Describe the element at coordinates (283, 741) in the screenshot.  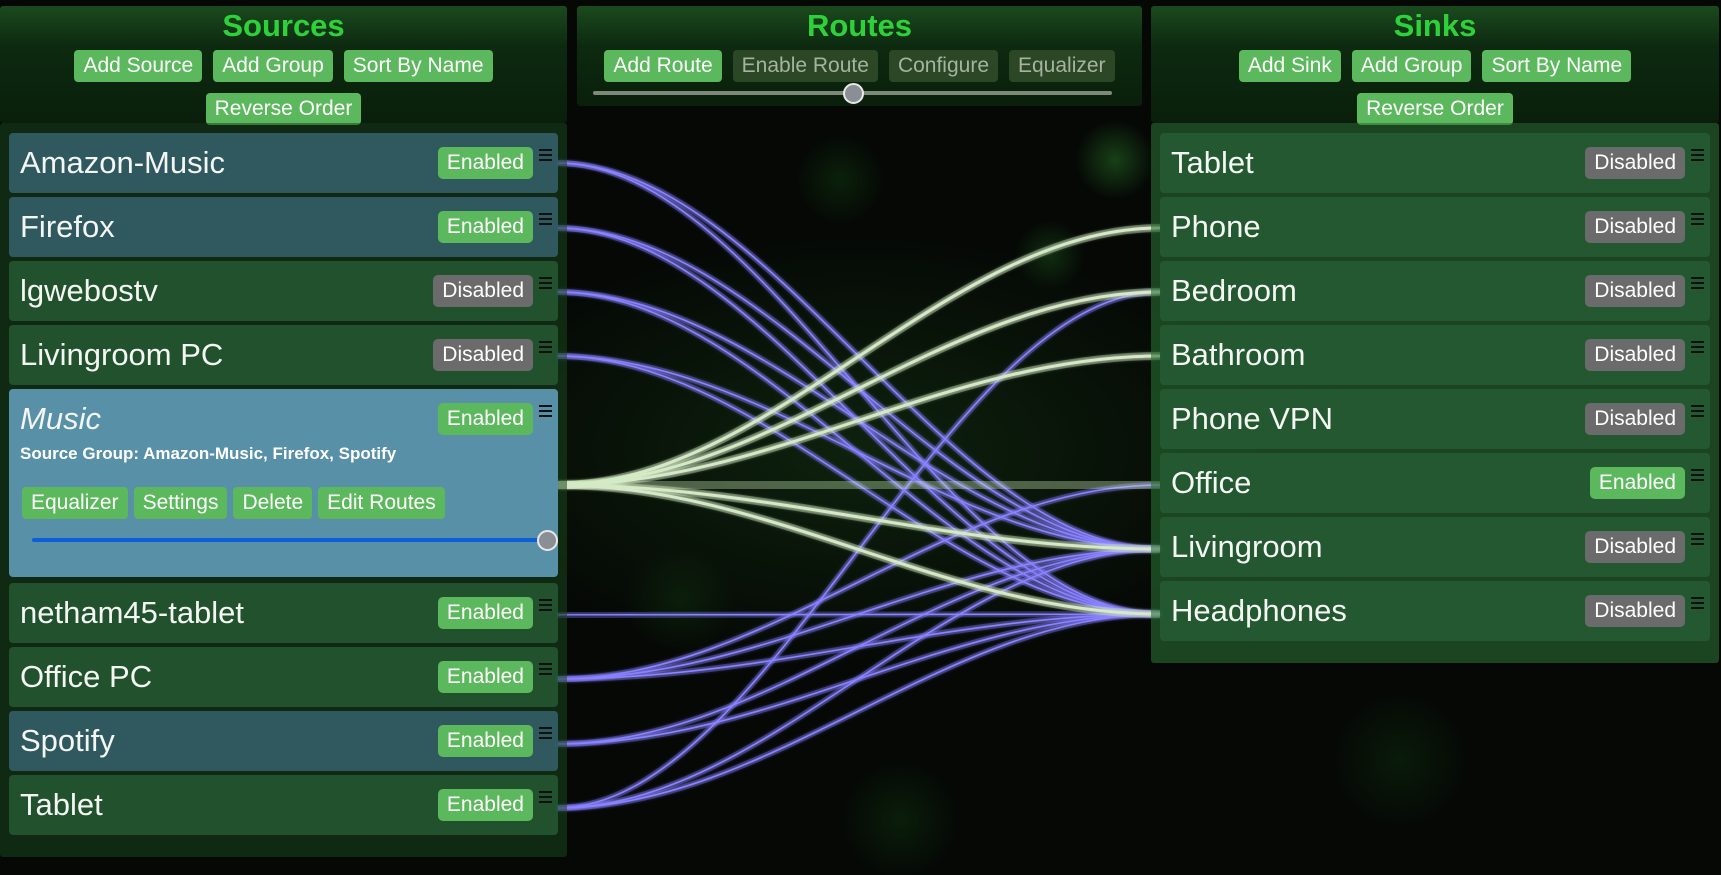
I see `source-item-spotify: Spotify Enabled` at that location.